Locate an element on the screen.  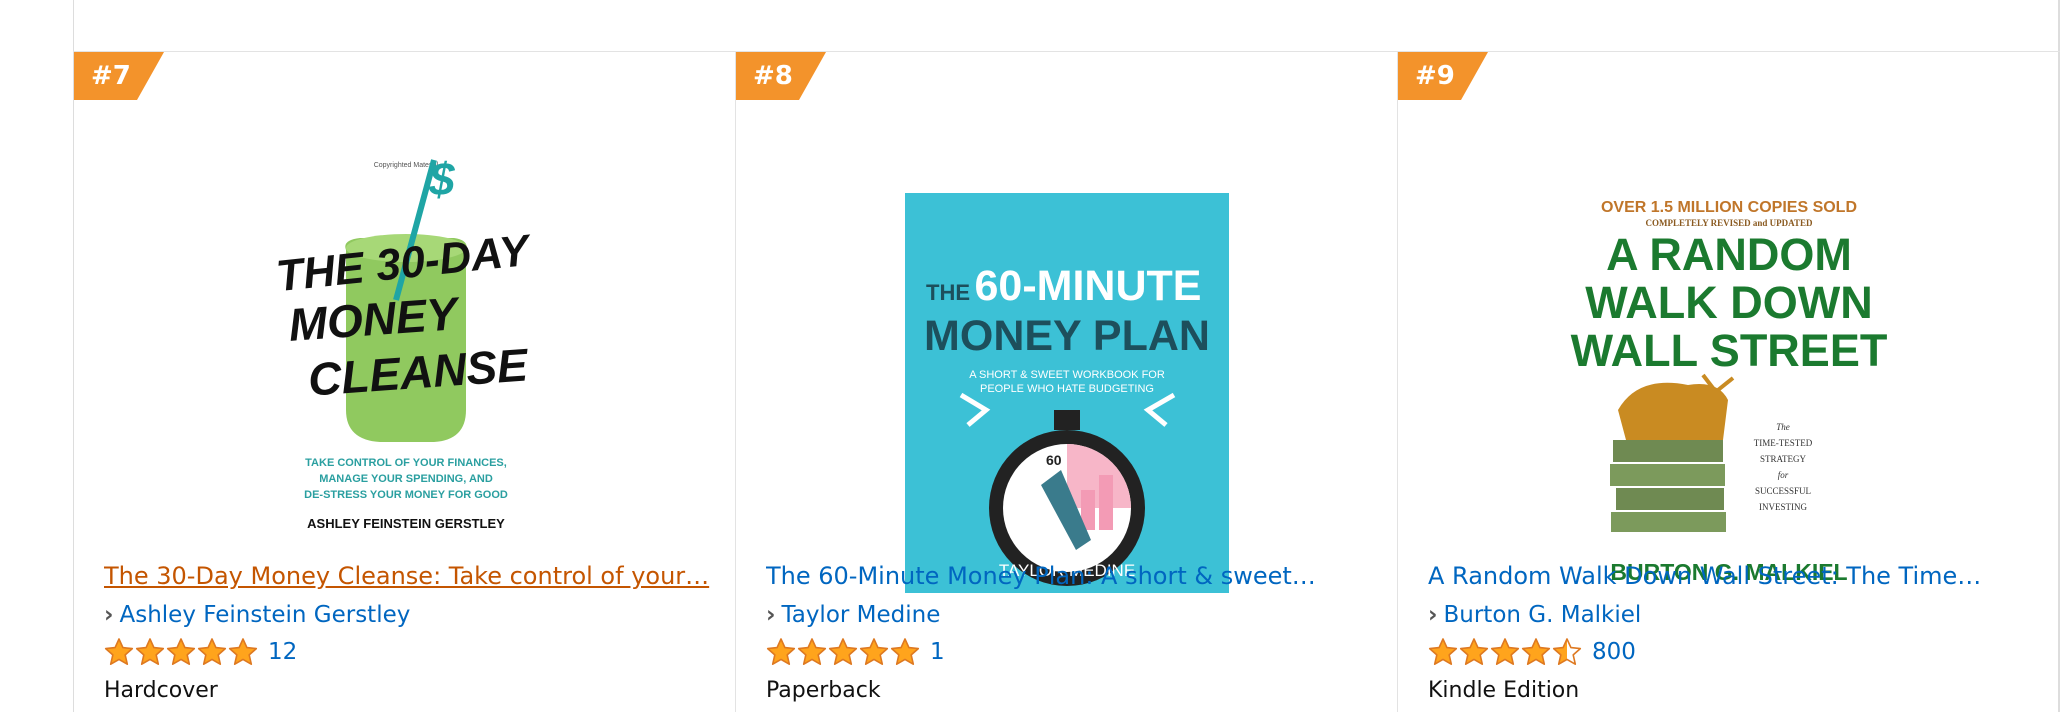
author-link: › Ashley Feinstein Gerstley is located at coordinates (257, 615).